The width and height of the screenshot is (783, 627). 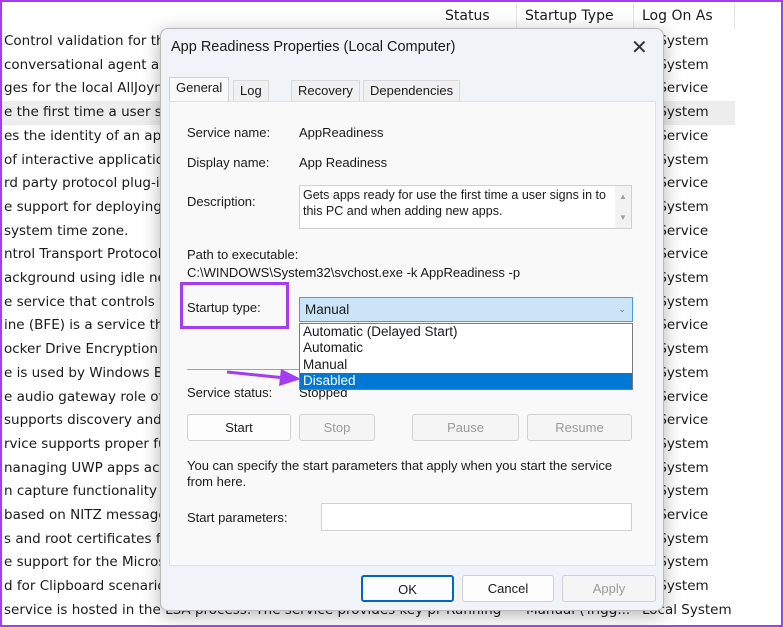 What do you see at coordinates (89, 88) in the screenshot?
I see `service-description: ges for the local AllJoyn c` at bounding box center [89, 88].